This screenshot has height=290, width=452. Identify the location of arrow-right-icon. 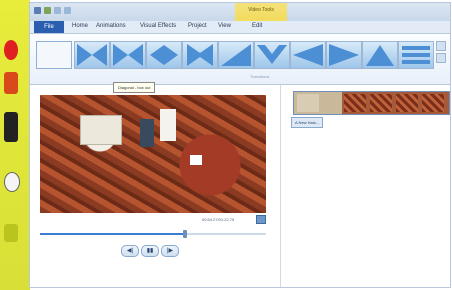
(344, 55).